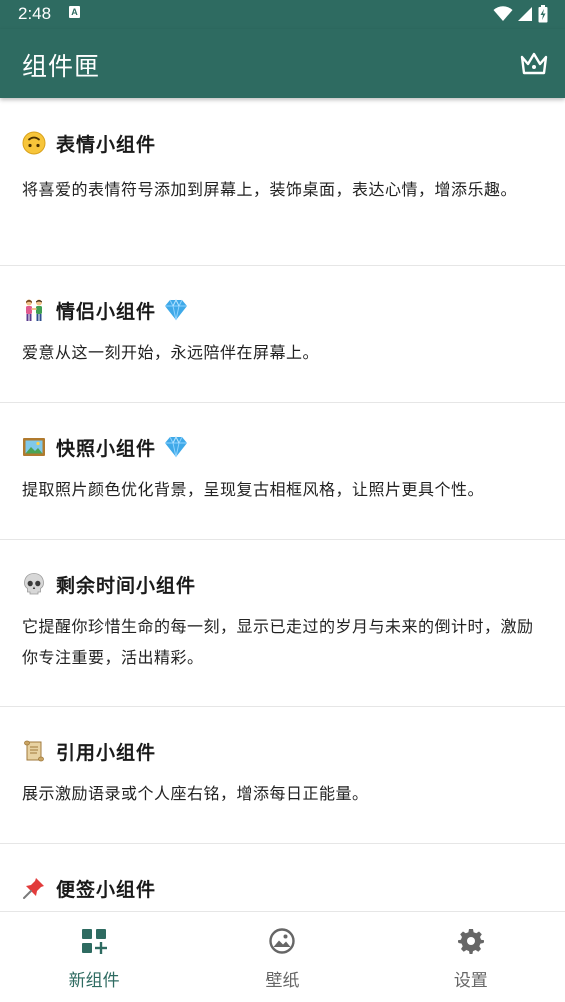 This screenshot has height=1002, width=565. Describe the element at coordinates (126, 585) in the screenshot. I see `card-title: 剩余时间小组件` at that location.